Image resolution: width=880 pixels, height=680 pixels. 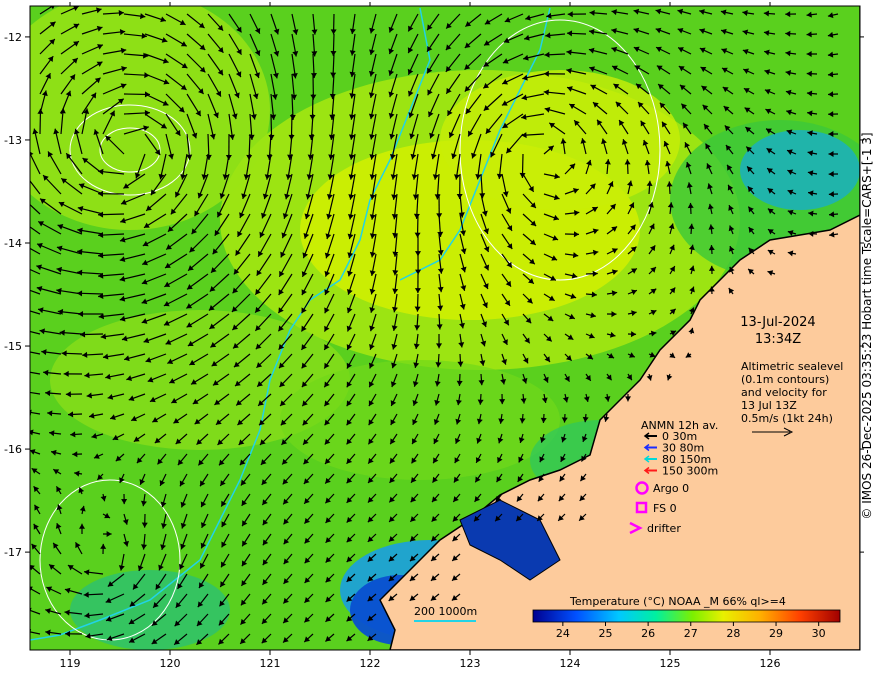 What do you see at coordinates (70, 663) in the screenshot?
I see `lon-tick-label: 119` at bounding box center [70, 663].